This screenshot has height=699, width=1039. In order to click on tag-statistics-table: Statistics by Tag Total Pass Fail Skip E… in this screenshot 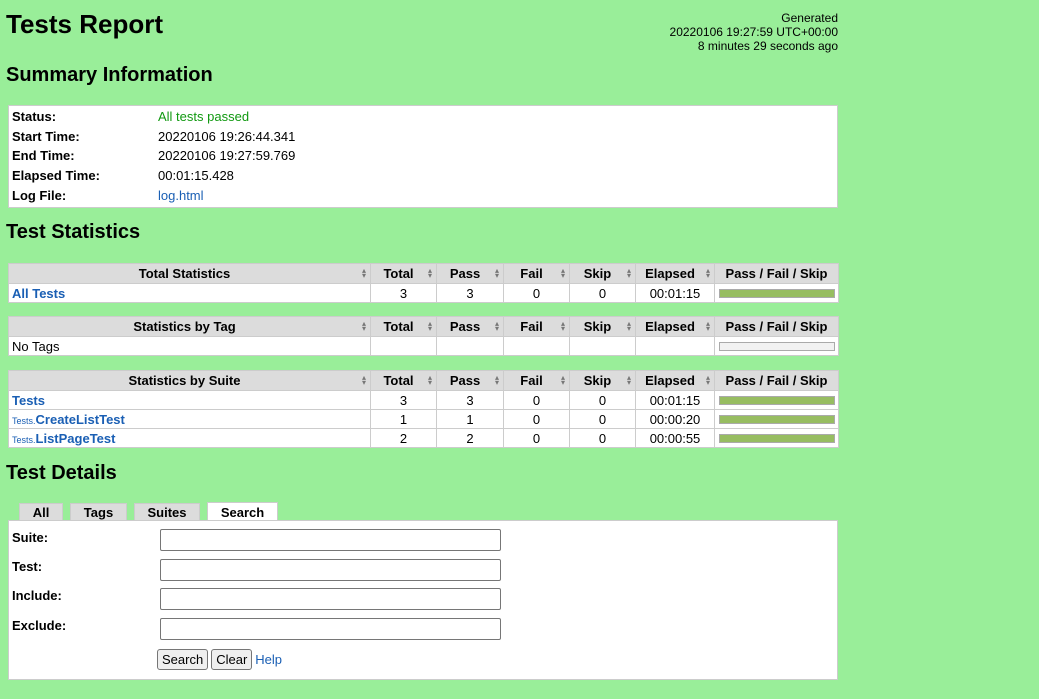, I will do `click(423, 336)`.